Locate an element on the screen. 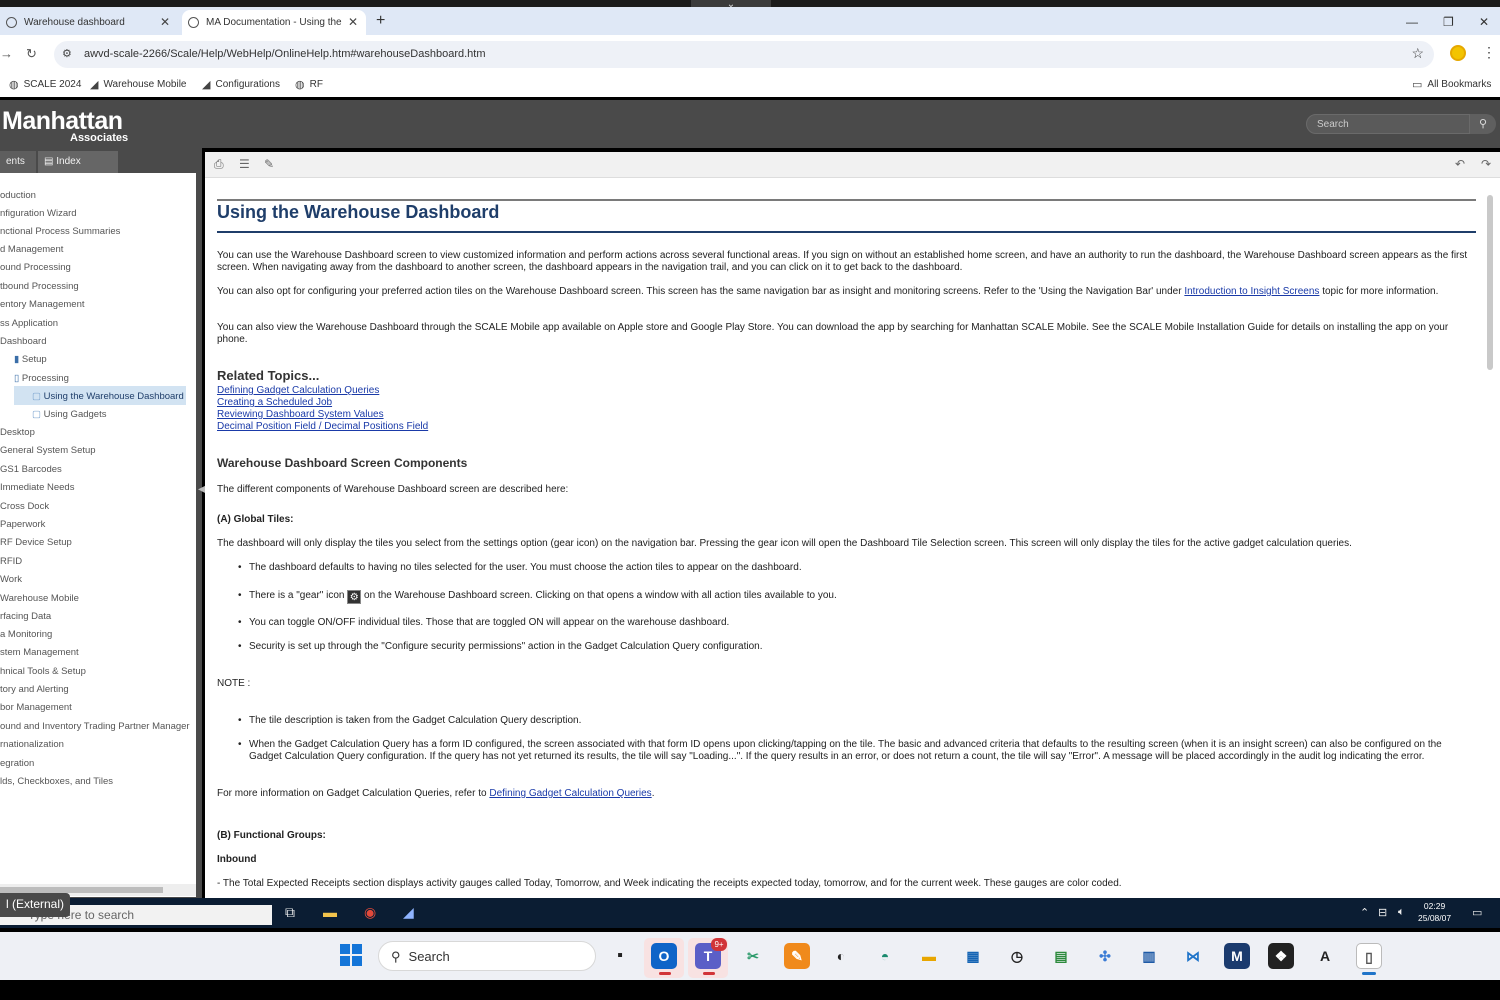  site-info-icon: ⚙ is located at coordinates (67, 53).